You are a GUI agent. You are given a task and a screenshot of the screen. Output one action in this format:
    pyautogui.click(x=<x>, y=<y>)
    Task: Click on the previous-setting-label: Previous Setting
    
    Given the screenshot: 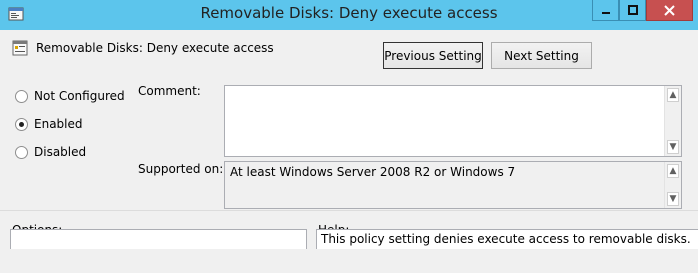 What is the action you would take?
    pyautogui.click(x=433, y=55)
    